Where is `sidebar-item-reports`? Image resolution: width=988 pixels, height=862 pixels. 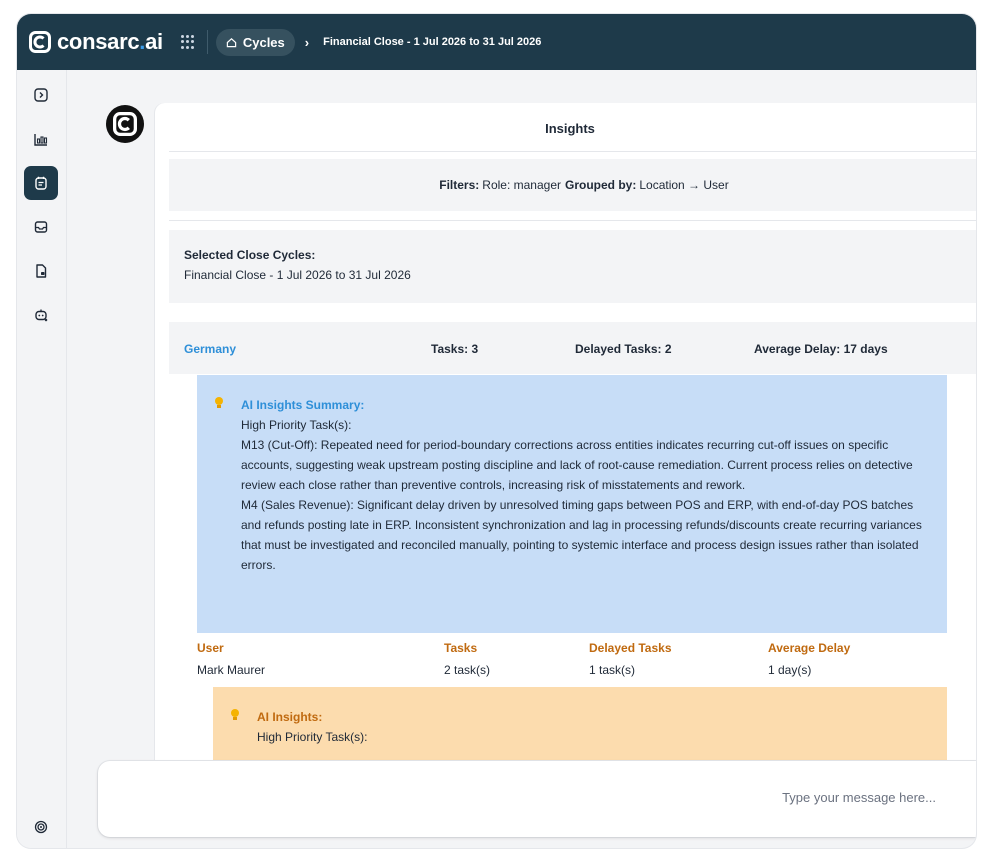 sidebar-item-reports is located at coordinates (41, 139).